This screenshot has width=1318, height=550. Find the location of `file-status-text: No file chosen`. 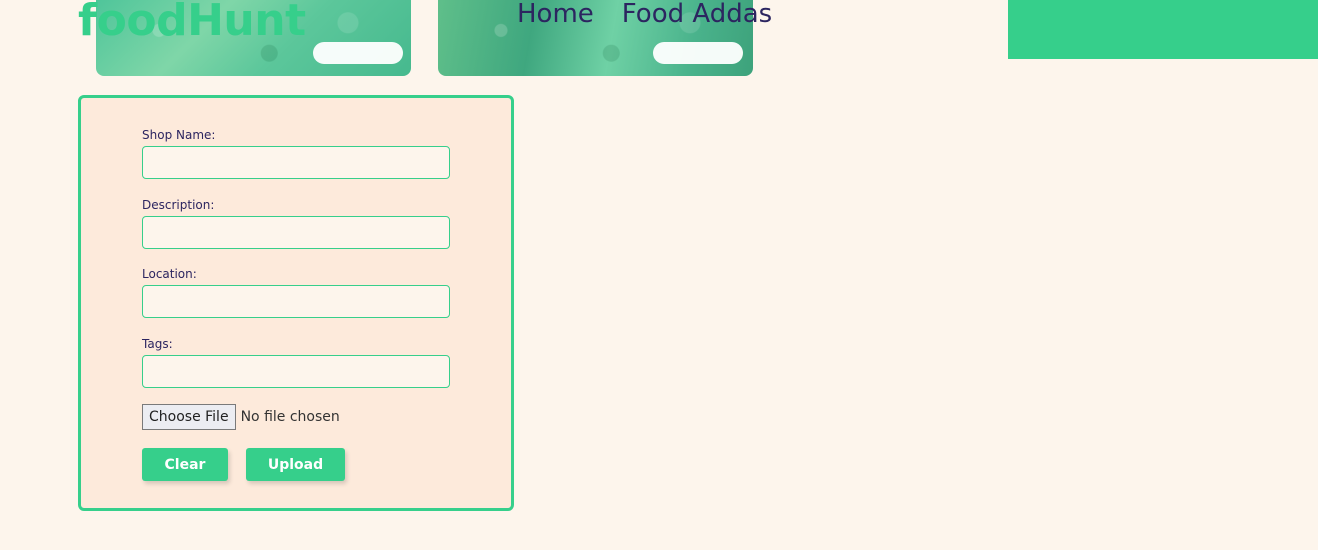

file-status-text: No file chosen is located at coordinates (290, 417).